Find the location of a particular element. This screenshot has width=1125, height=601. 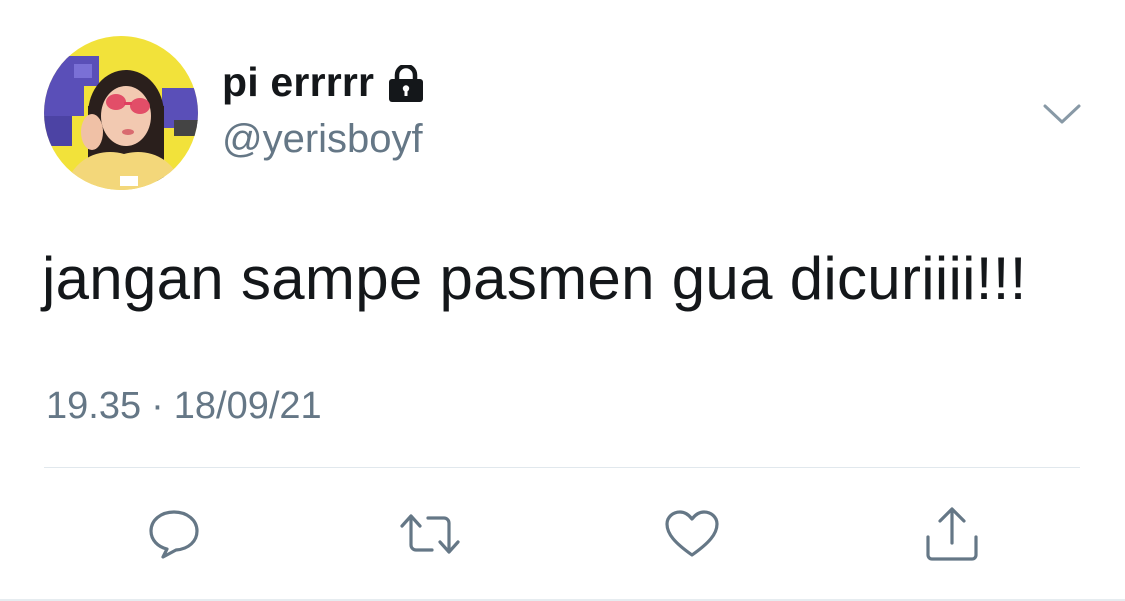

retweet-icon is located at coordinates (430, 534).